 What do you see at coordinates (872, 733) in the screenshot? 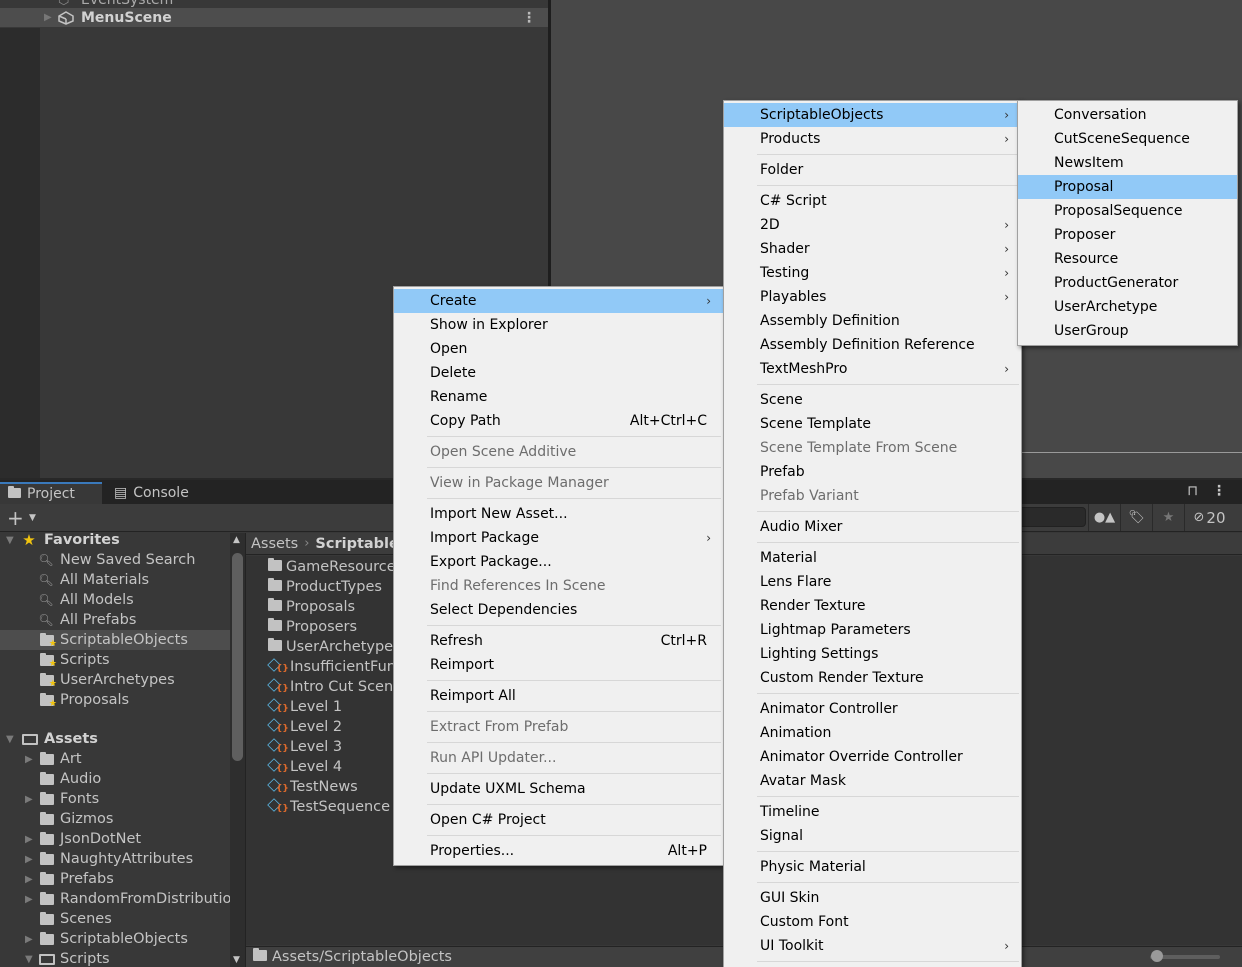
I see `menu-item-animation: Animation` at bounding box center [872, 733].